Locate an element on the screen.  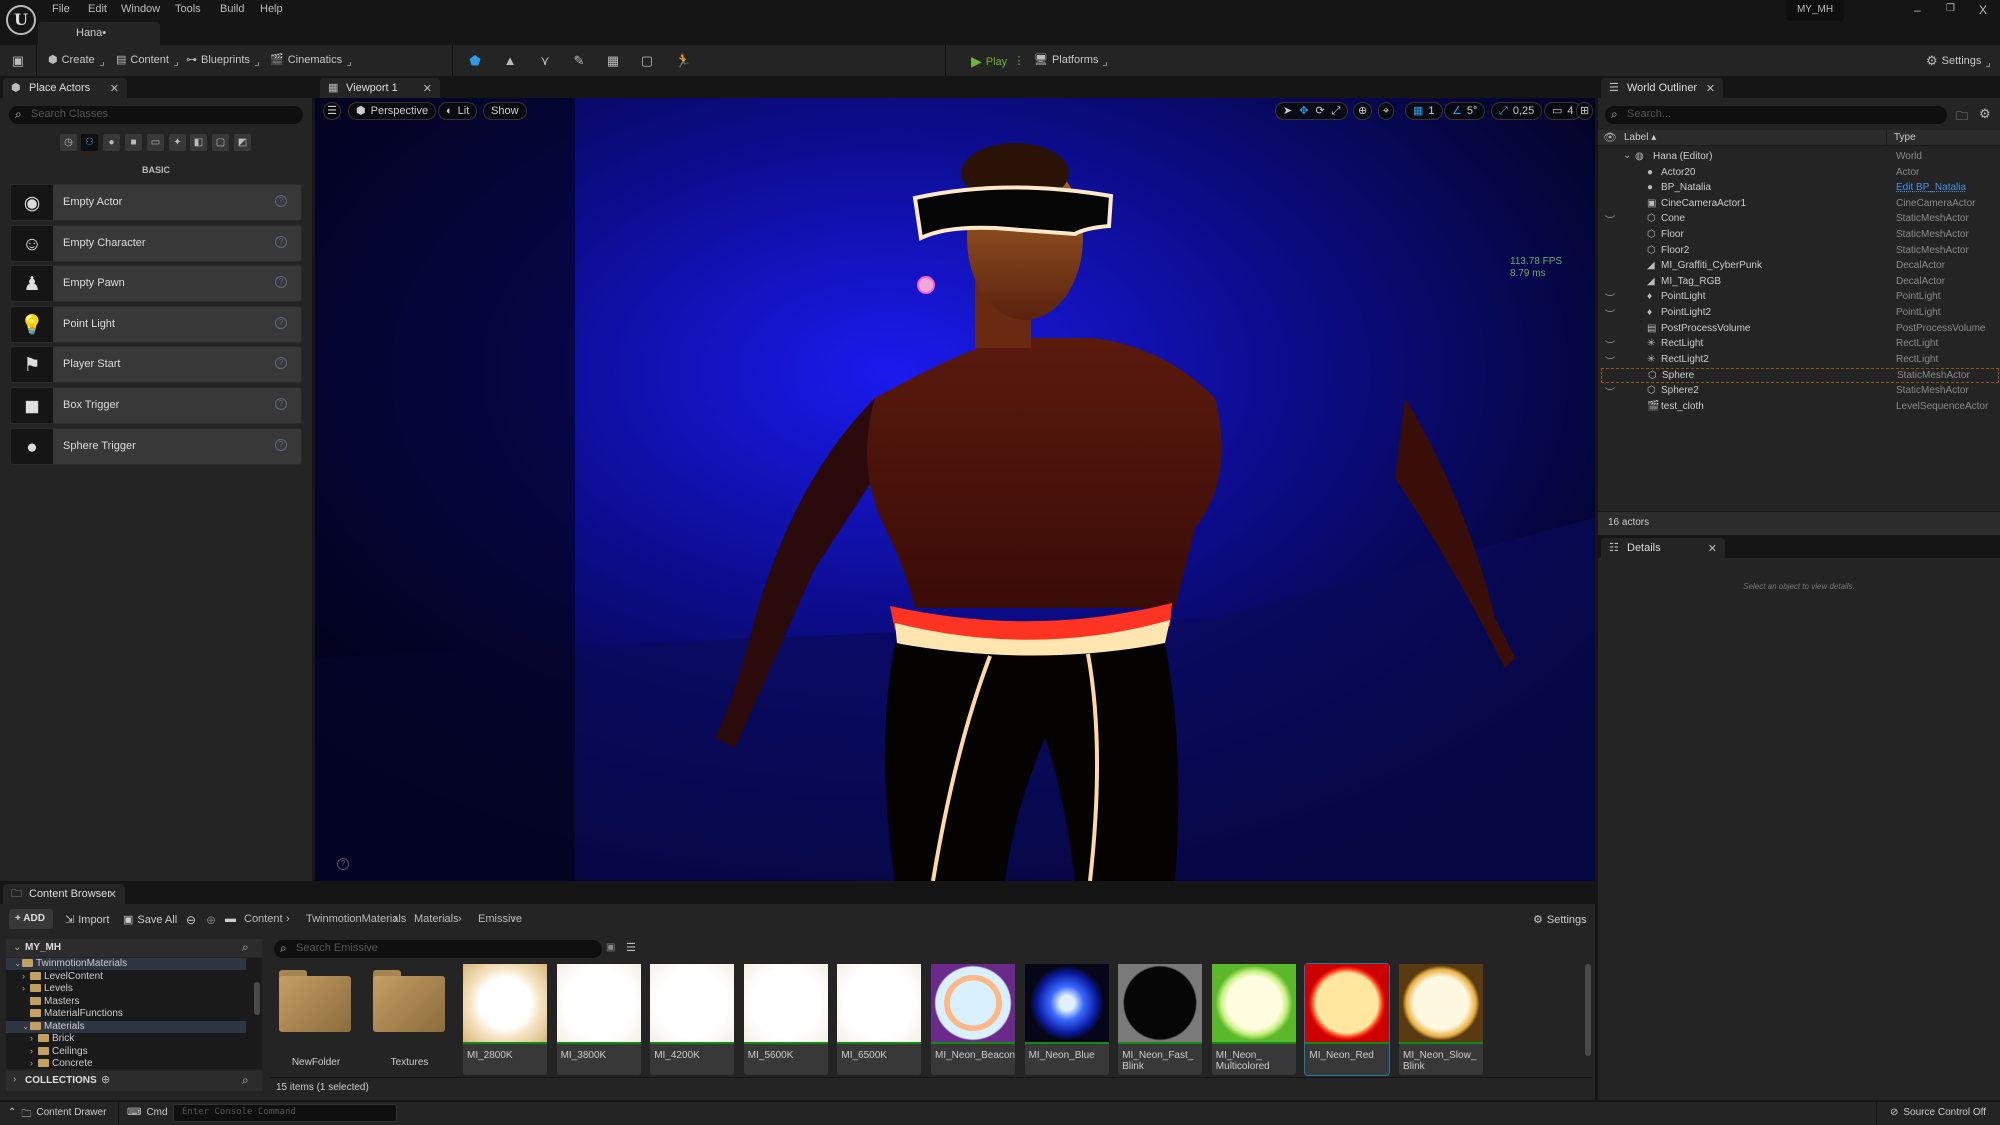
level-tab: Hana• is located at coordinates (99, 33).